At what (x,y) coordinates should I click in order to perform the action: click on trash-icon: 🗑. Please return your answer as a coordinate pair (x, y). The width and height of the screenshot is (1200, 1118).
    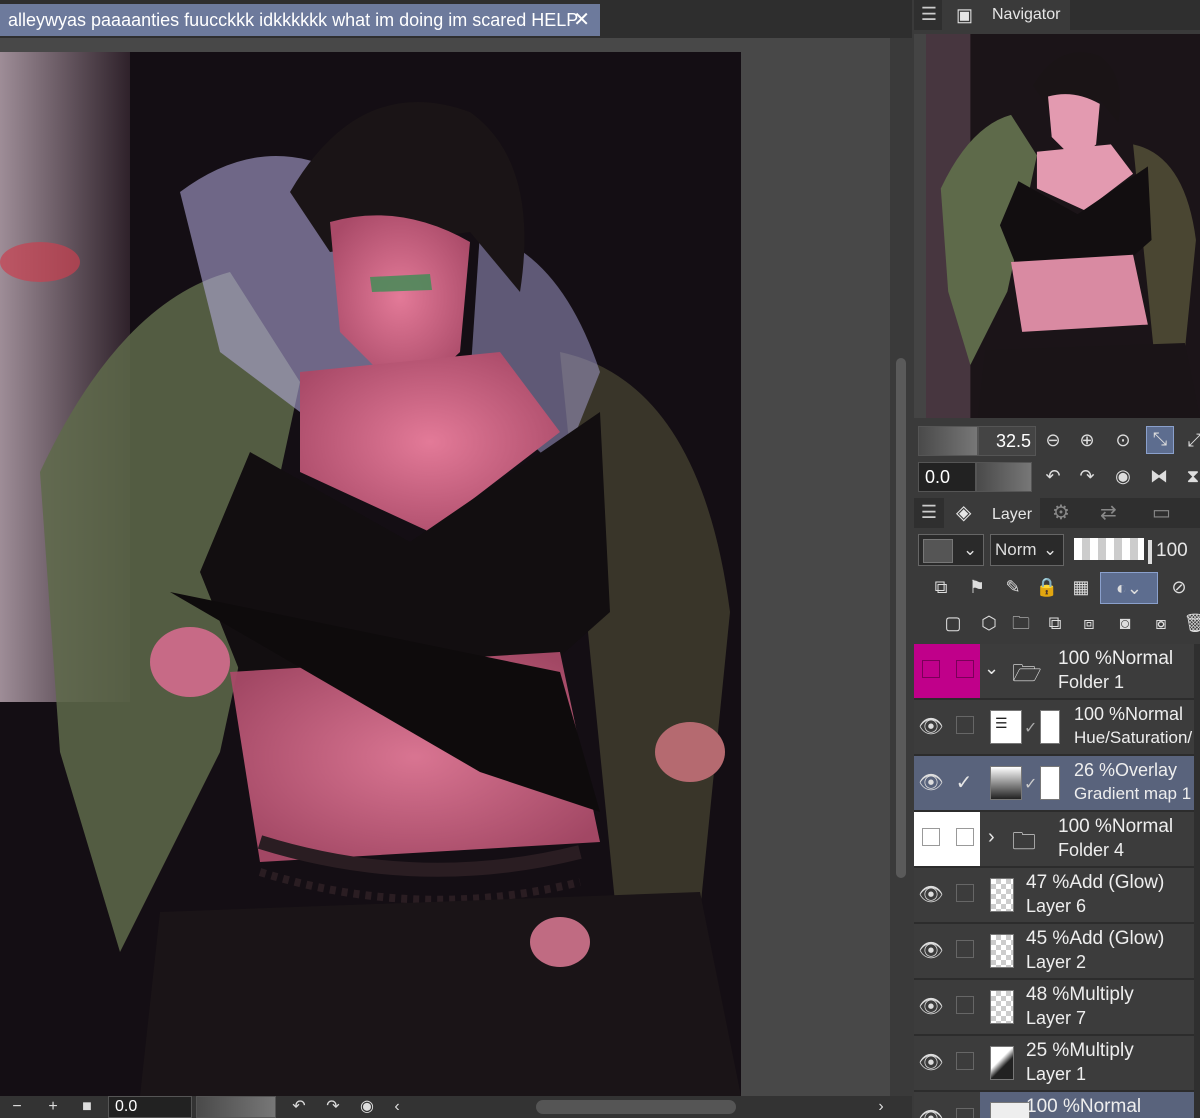
    Looking at the image, I should click on (1190, 623).